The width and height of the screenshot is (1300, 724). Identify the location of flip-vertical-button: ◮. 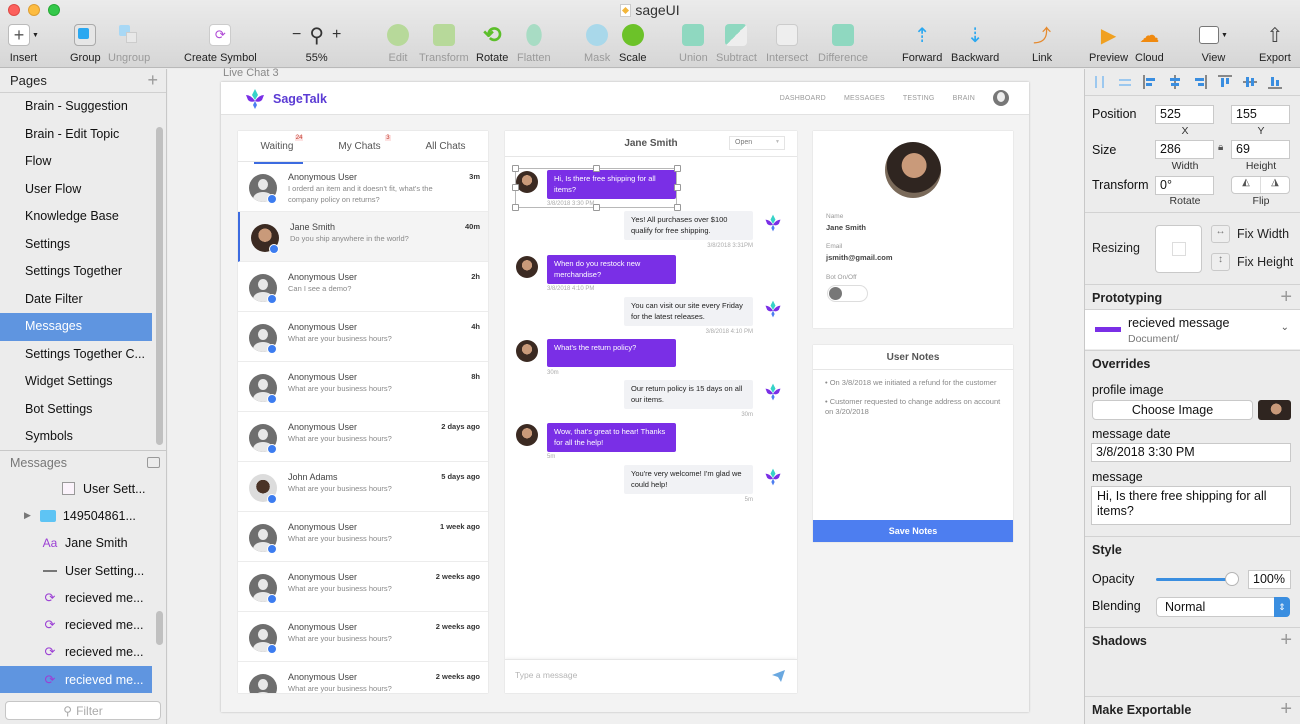
(1275, 185).